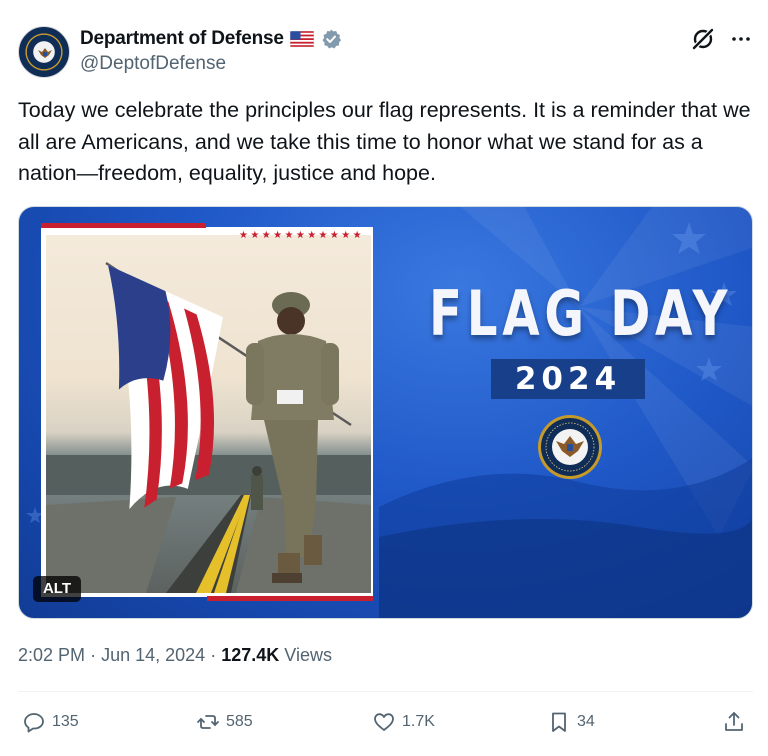 The height and width of the screenshot is (756, 768). What do you see at coordinates (385, 691) in the screenshot?
I see `divider` at bounding box center [385, 691].